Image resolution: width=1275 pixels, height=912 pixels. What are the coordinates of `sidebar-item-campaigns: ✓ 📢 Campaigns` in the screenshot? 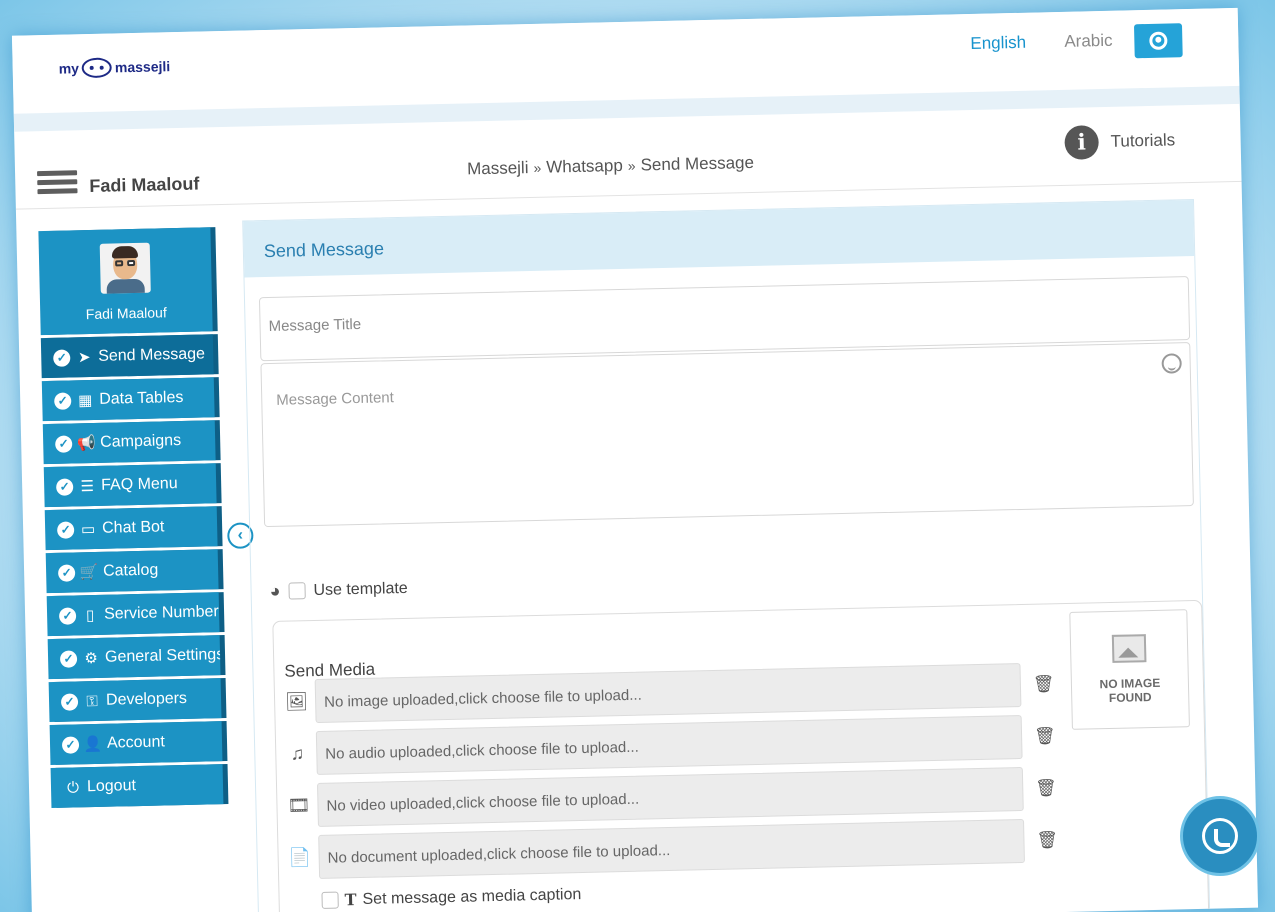 It's located at (129, 442).